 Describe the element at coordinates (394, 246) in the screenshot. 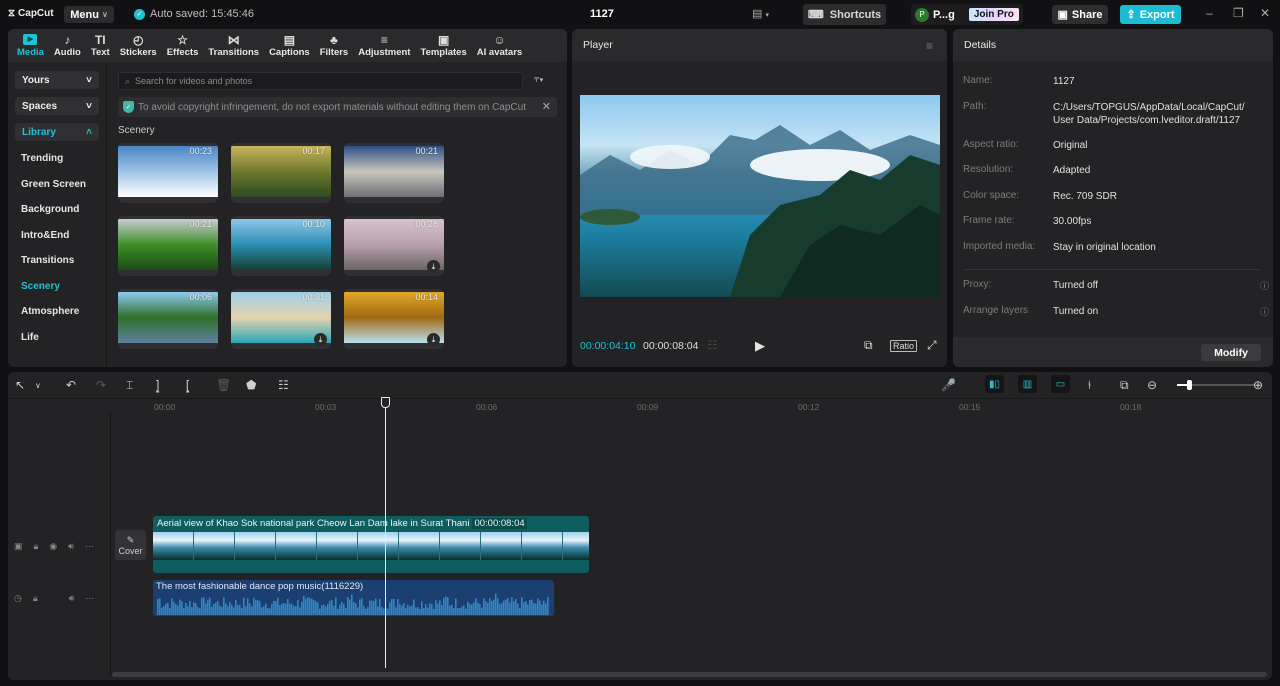

I see `media-thumbnail: 00:28 ⤓` at that location.